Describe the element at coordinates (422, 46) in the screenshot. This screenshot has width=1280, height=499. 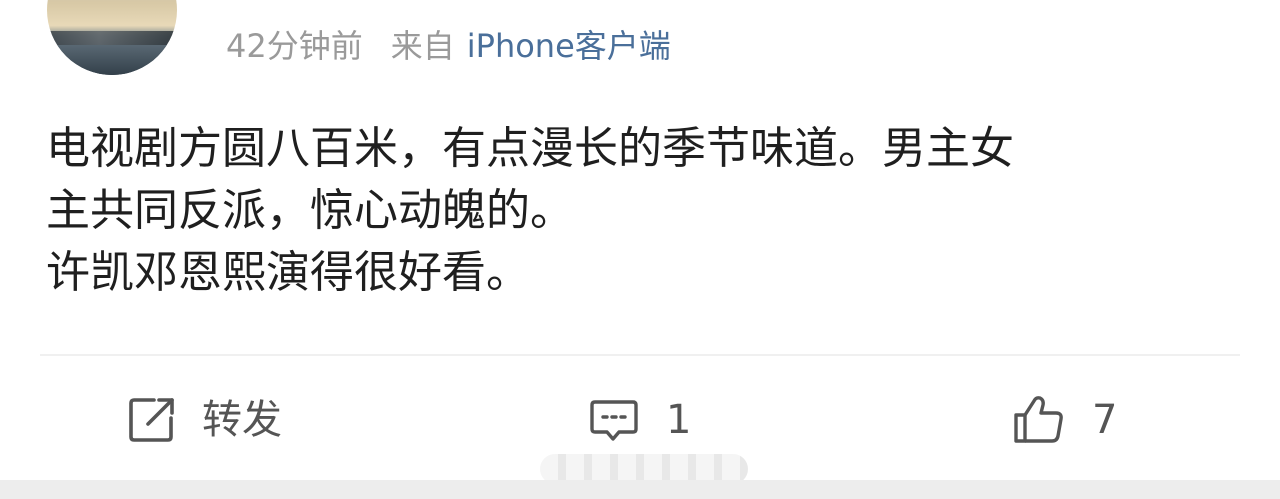
I see `source-label: 来自` at that location.